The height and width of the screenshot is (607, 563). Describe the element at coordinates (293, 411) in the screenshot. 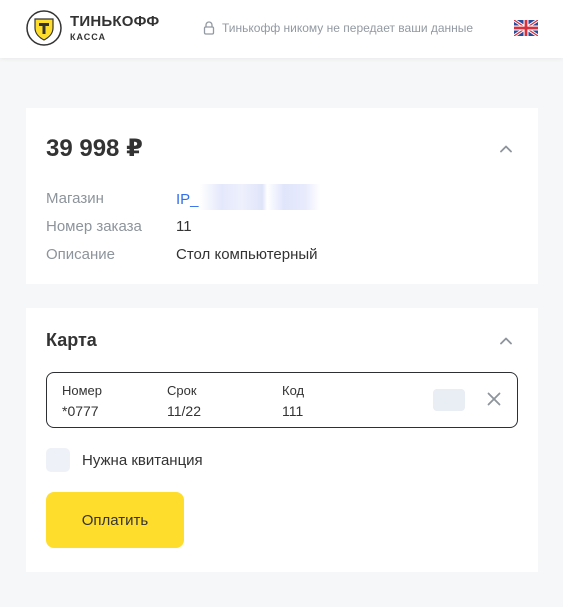

I see `cvc-value: 111` at that location.